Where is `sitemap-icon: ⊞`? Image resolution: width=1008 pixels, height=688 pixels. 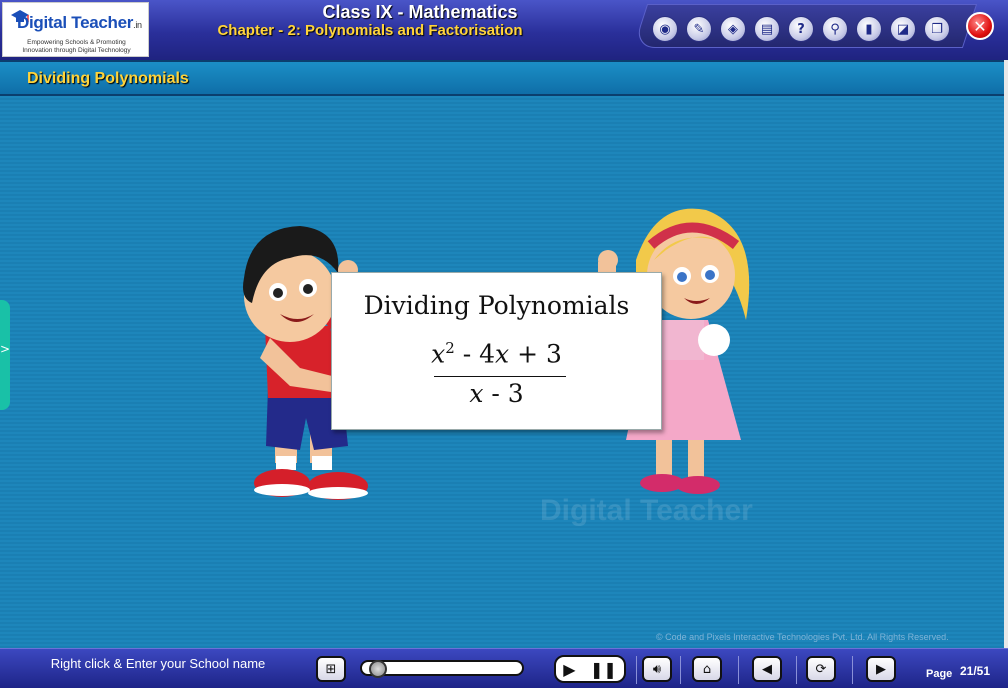 sitemap-icon: ⊞ is located at coordinates (331, 669).